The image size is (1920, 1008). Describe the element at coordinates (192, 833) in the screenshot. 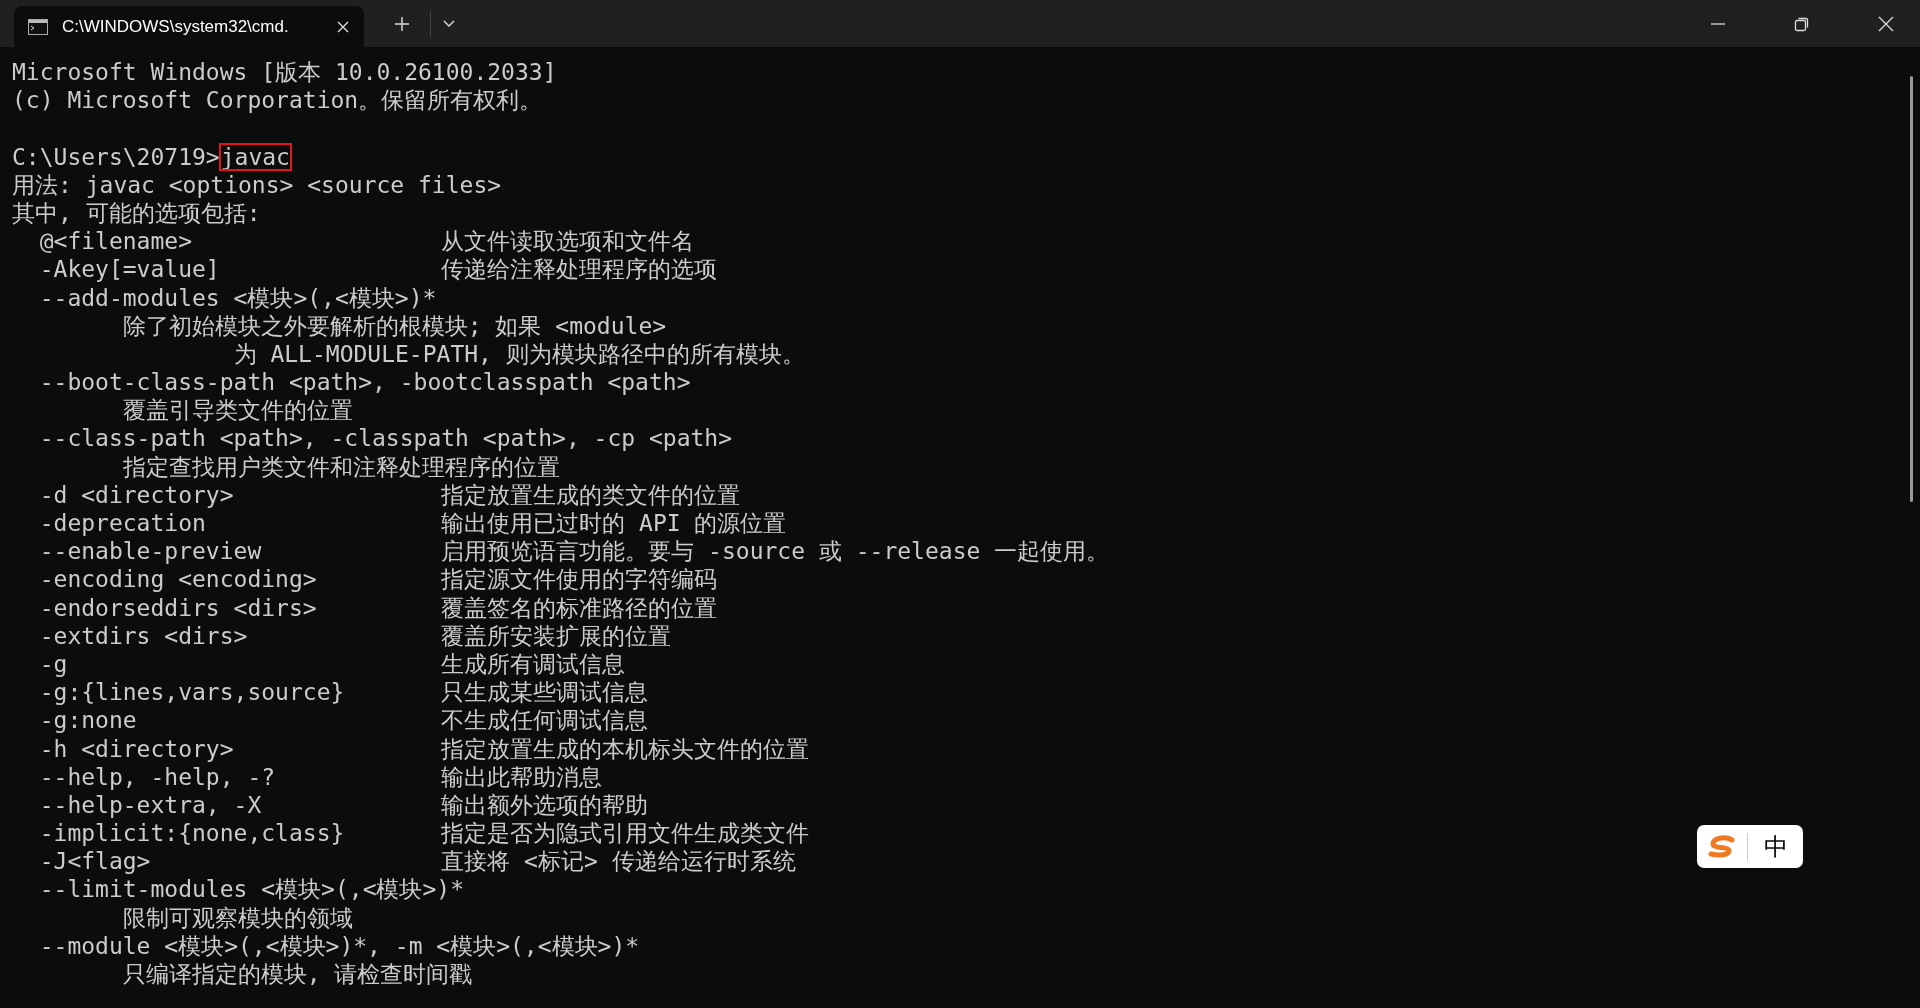

I see `option-name: -implicit:{none,class}` at that location.